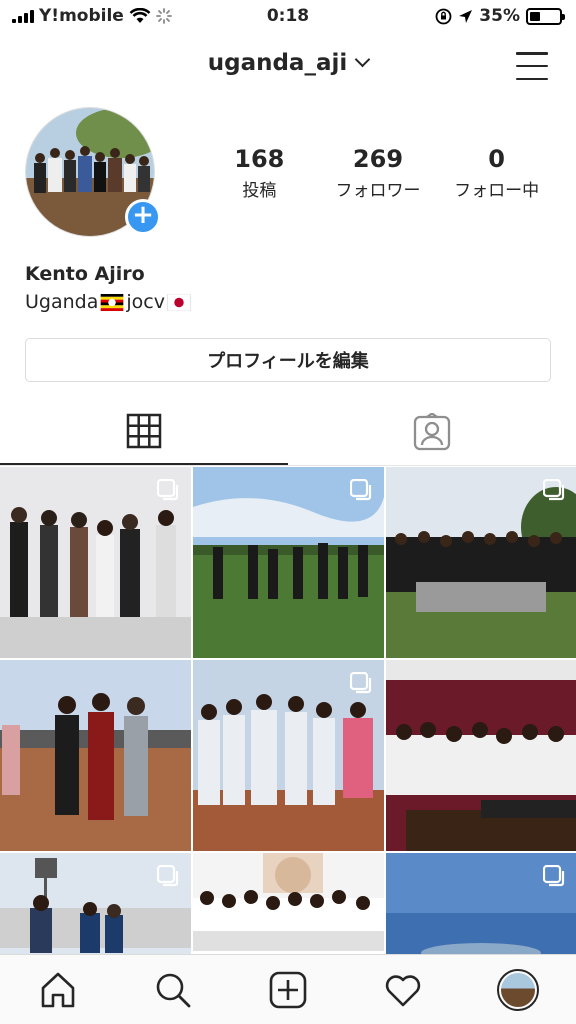 This screenshot has height=1024, width=576. What do you see at coordinates (378, 159) in the screenshot?
I see `stat-value: 269` at bounding box center [378, 159].